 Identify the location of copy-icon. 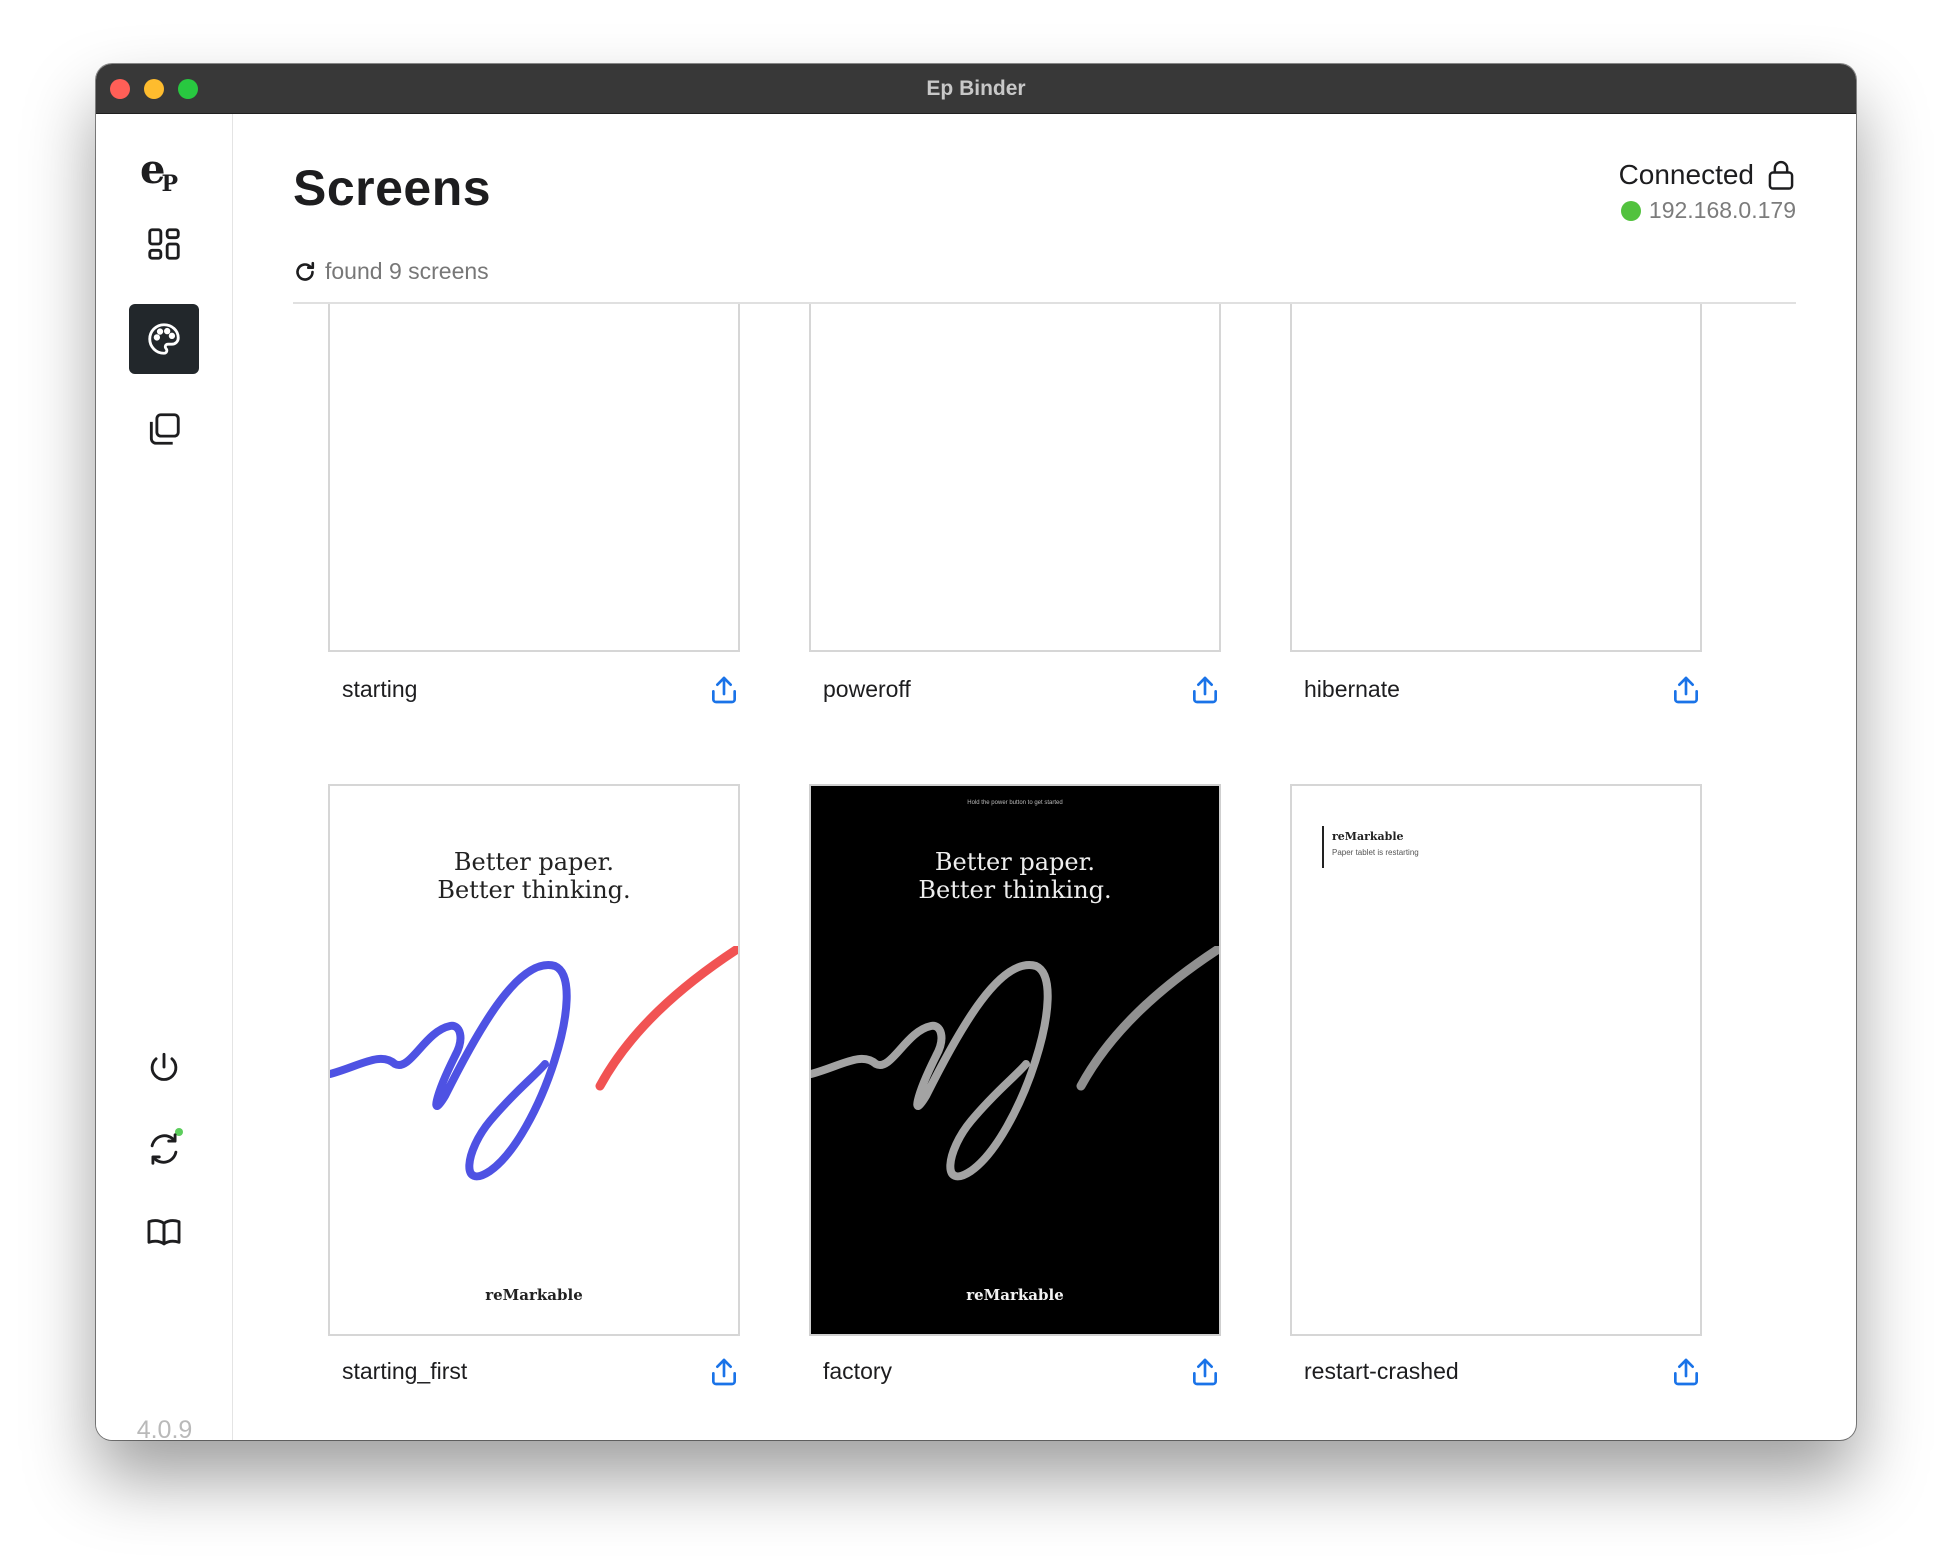
(164, 429).